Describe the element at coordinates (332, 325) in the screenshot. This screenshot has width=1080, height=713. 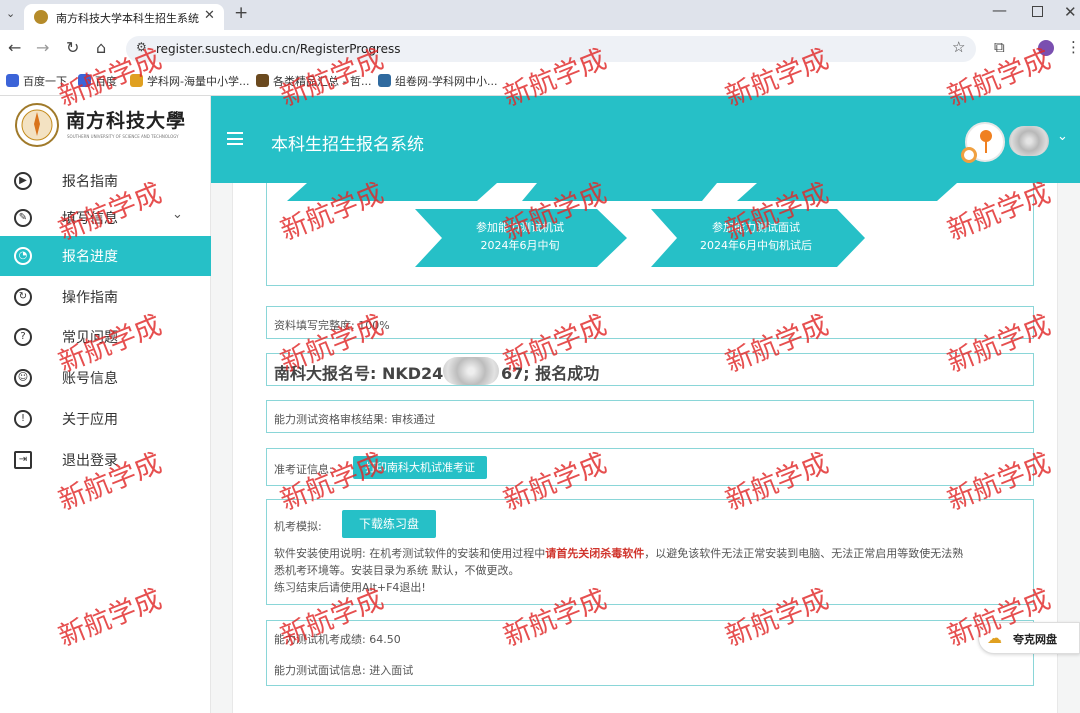
I see `completion-text: 资料填写完整度: 100%` at that location.